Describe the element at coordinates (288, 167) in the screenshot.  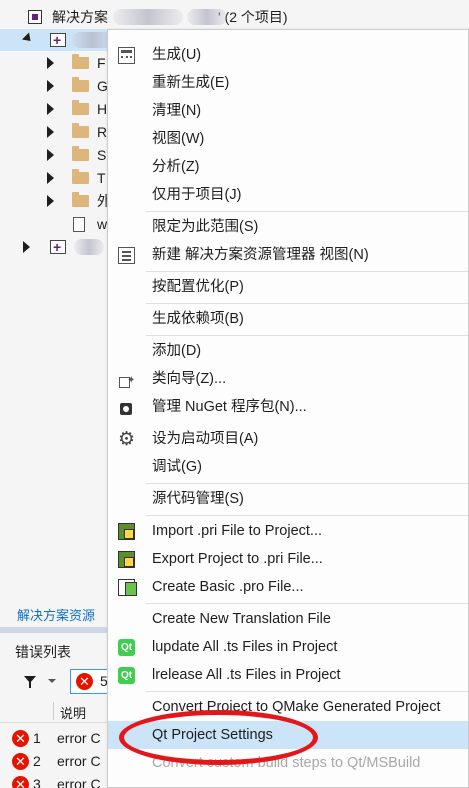
I see `menu-item-analyze: 分析(Z)` at that location.